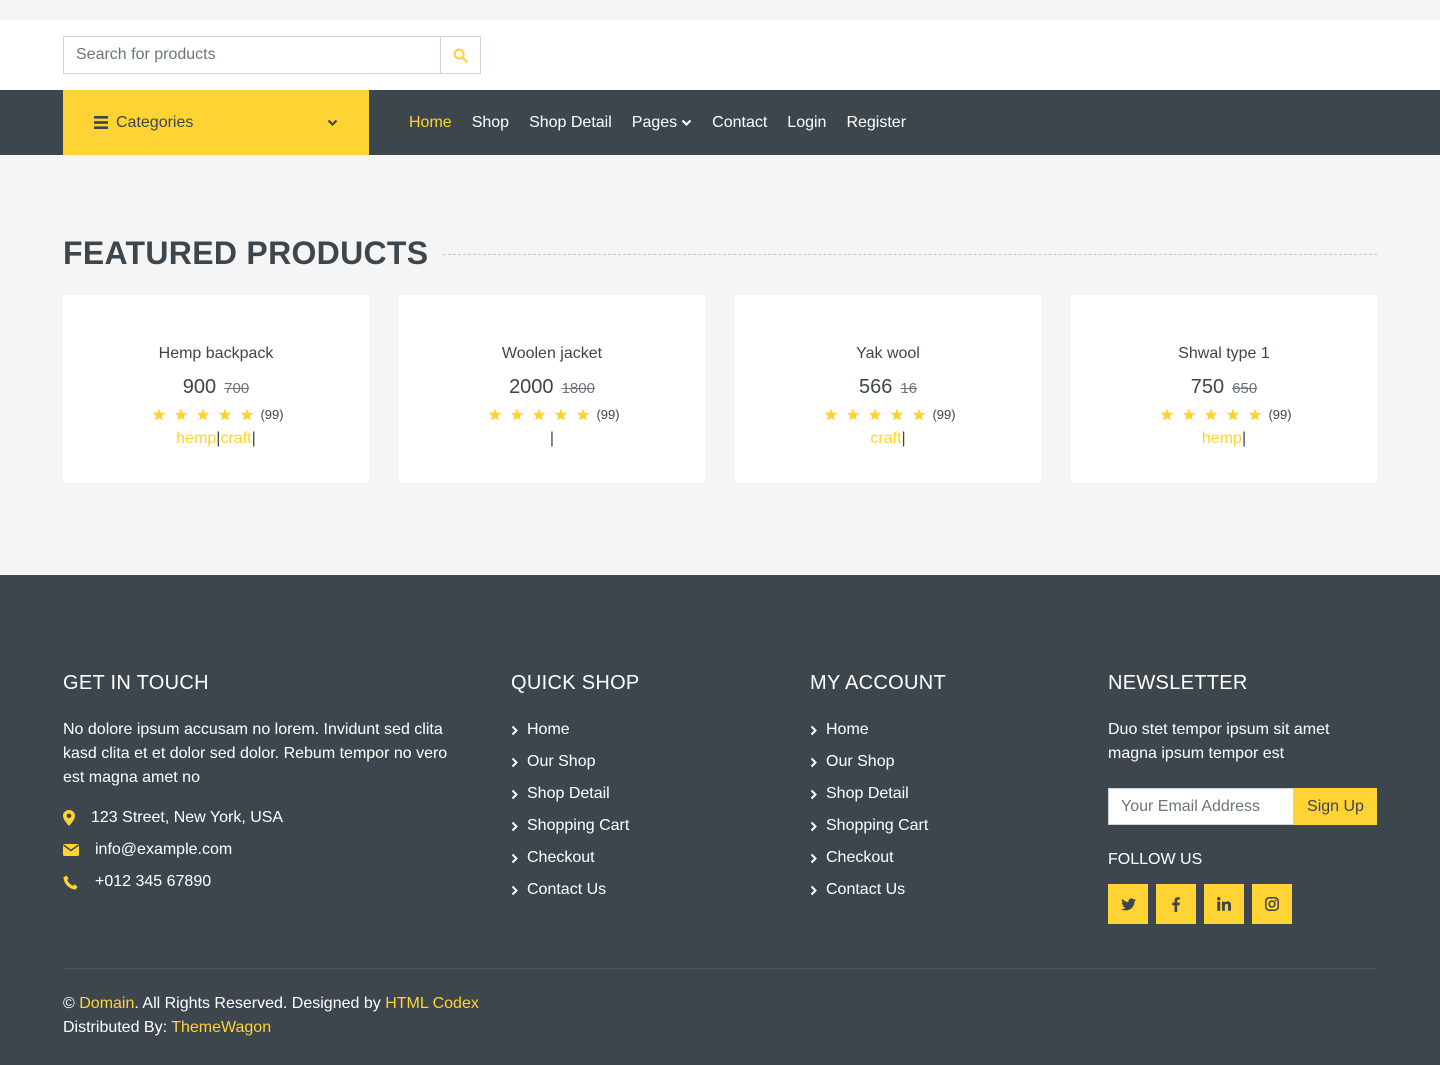  I want to click on nav-login: Login, so click(806, 123).